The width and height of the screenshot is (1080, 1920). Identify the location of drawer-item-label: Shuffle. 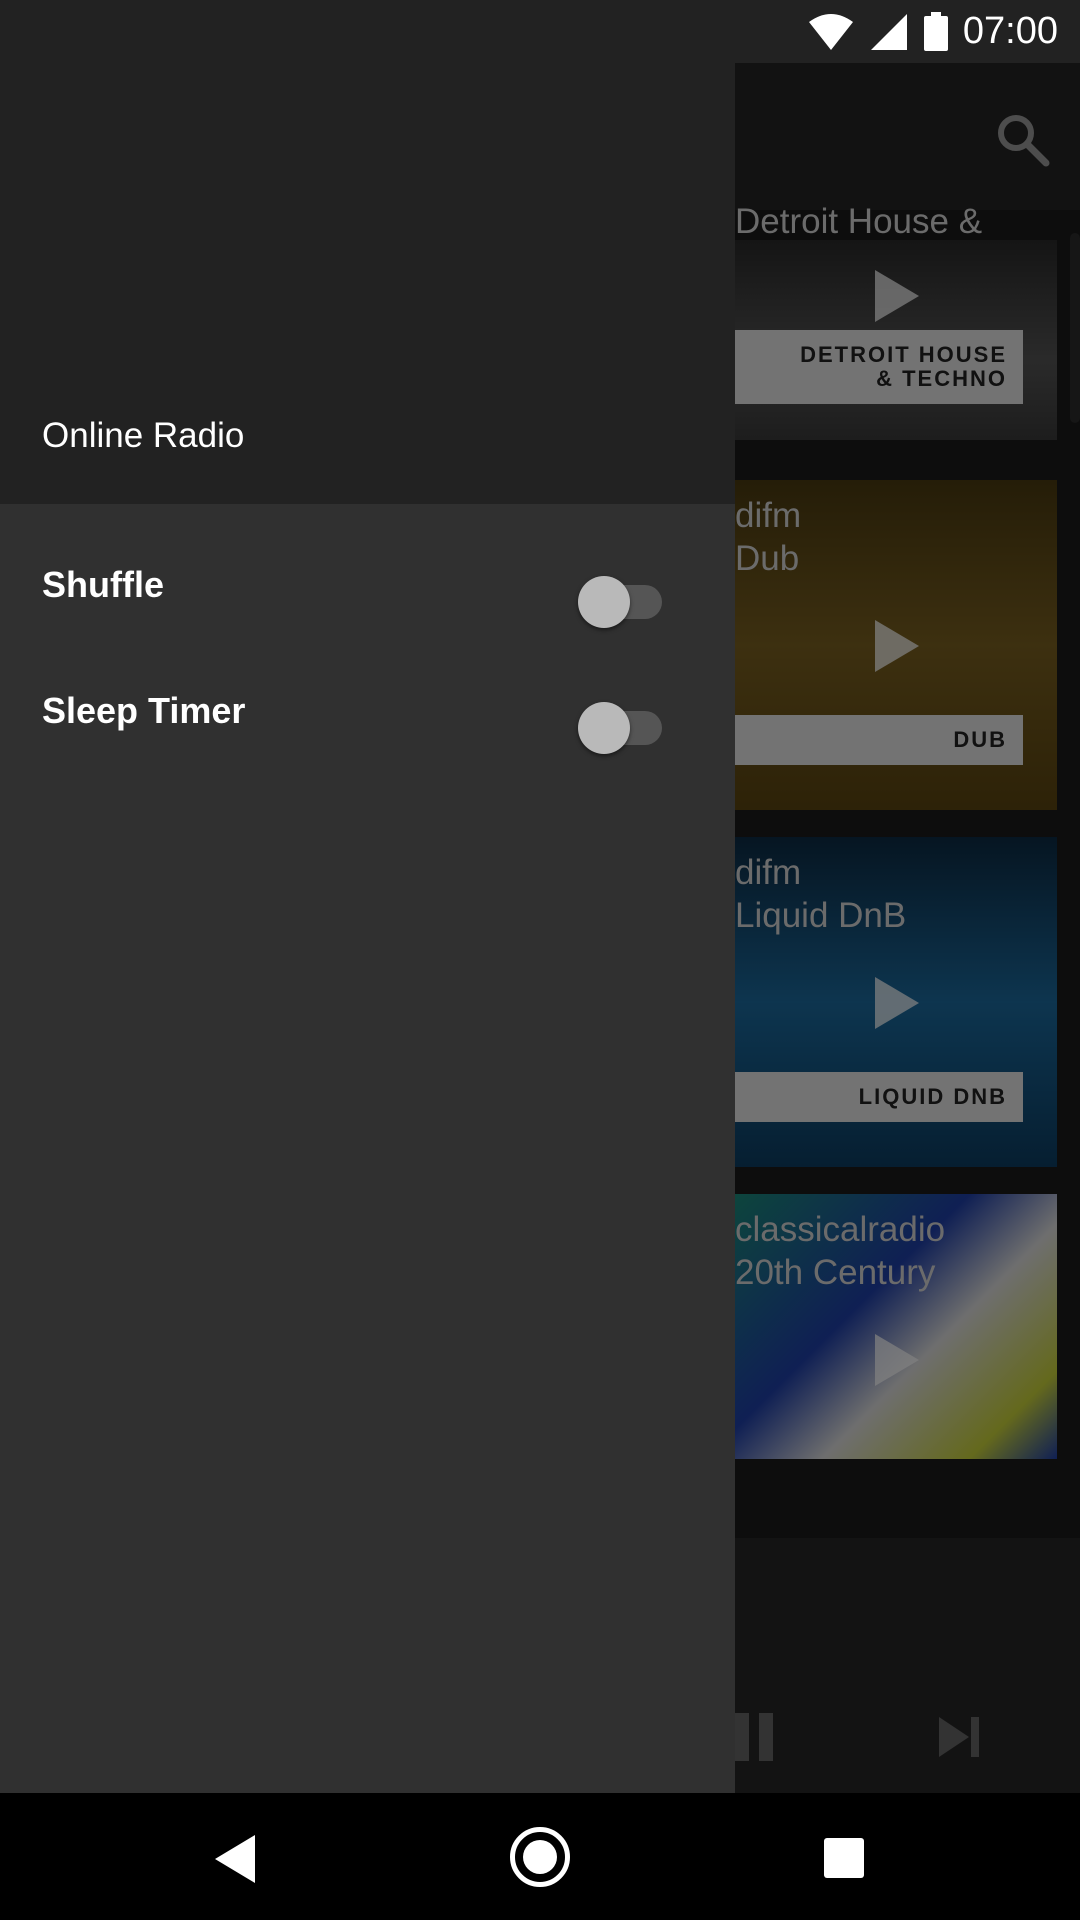
(103, 584).